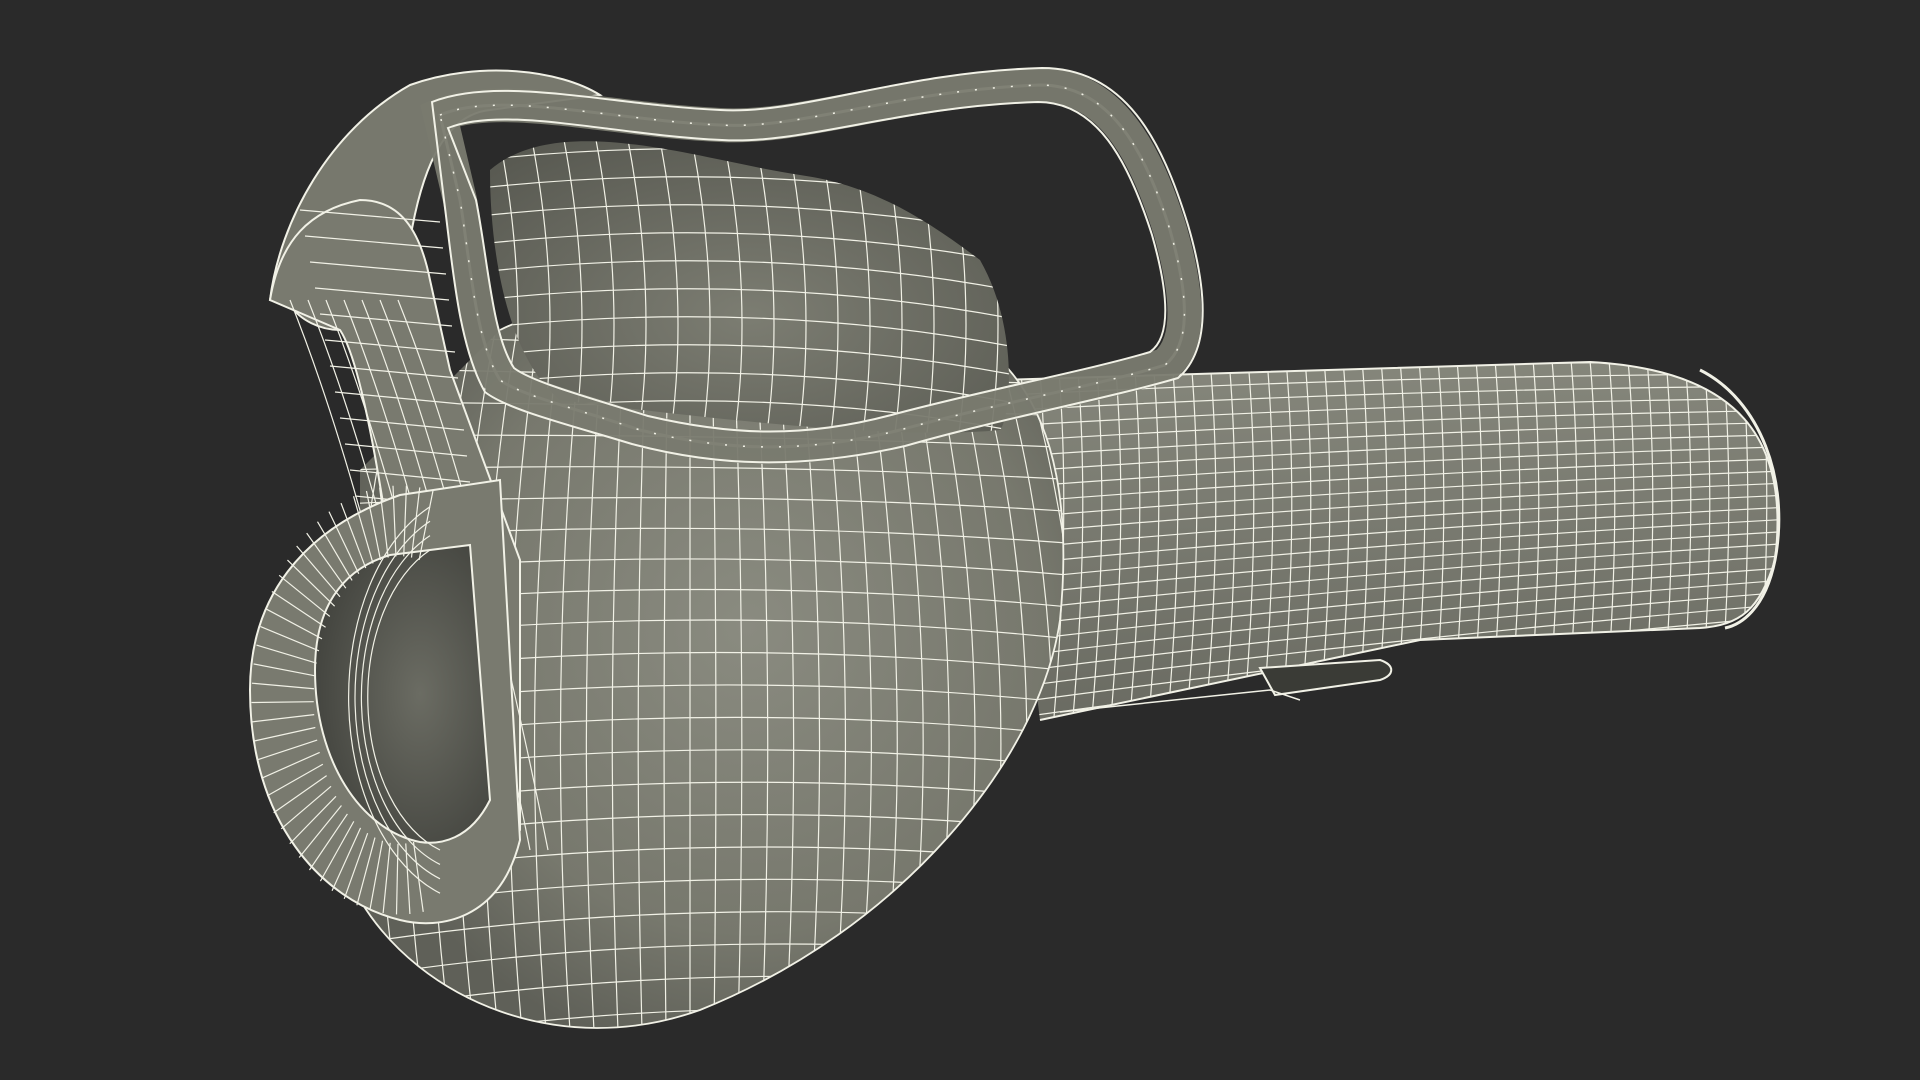 The width and height of the screenshot is (1920, 1080). Describe the element at coordinates (1390, 540) in the screenshot. I see `spout-tube` at that location.